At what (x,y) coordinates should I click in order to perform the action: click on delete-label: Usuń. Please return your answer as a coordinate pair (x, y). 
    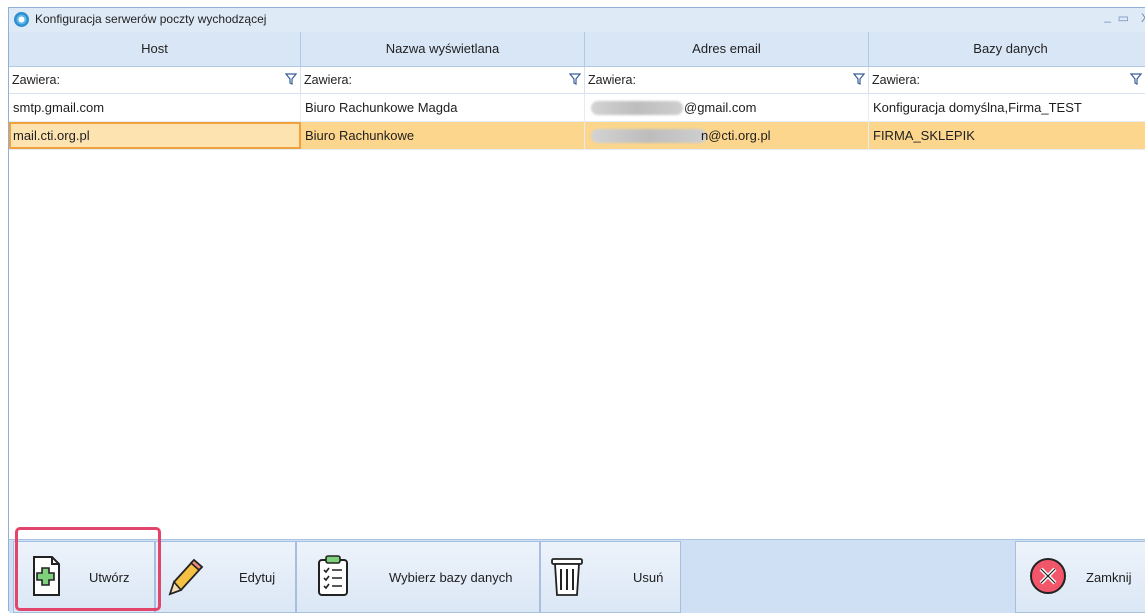
    Looking at the image, I should click on (648, 577).